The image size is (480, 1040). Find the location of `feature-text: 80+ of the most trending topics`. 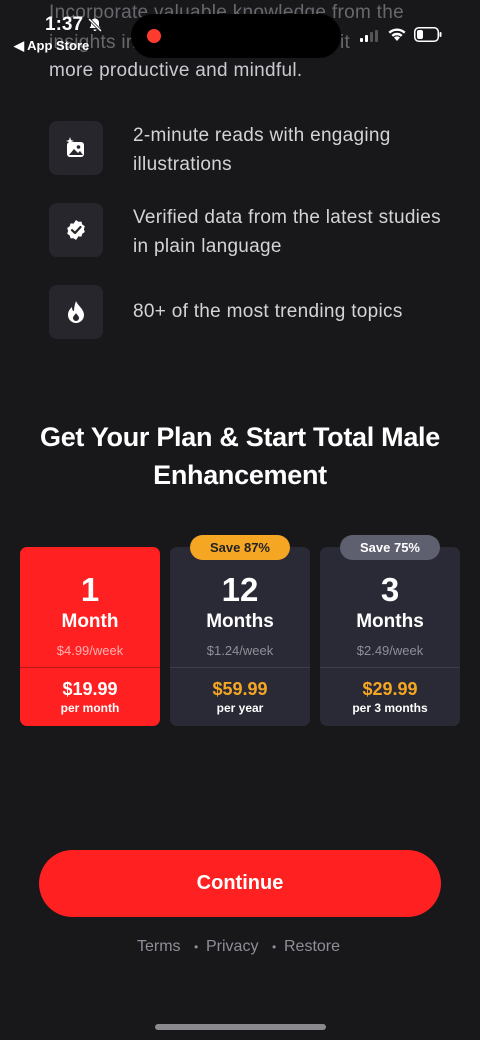

feature-text: 80+ of the most trending topics is located at coordinates (268, 311).